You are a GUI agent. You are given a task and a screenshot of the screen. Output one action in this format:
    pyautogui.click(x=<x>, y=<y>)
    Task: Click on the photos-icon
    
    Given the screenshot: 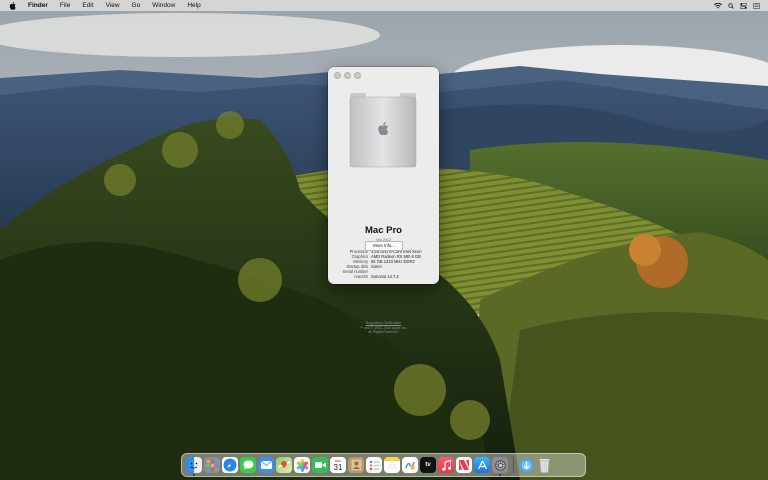 What is the action you would take?
    pyautogui.click(x=302, y=465)
    